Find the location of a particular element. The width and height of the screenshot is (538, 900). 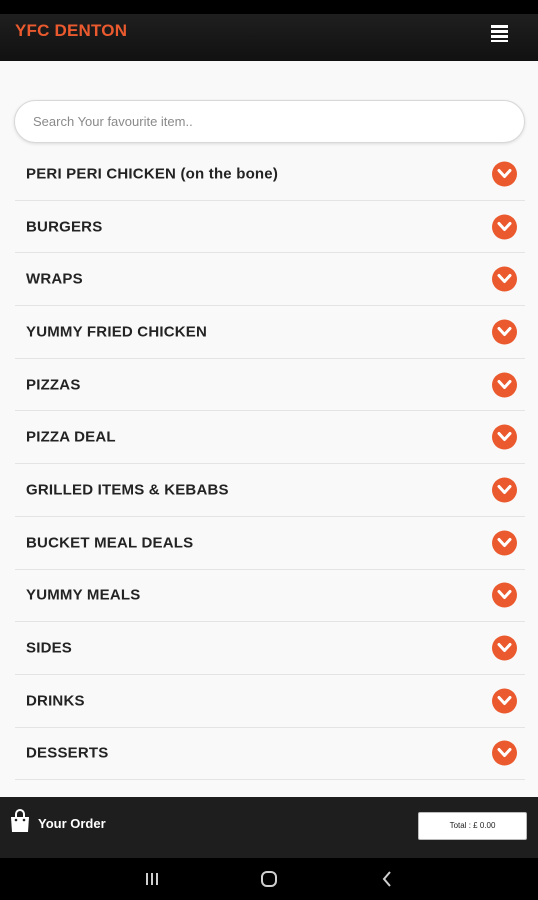

category-label: DESSERTS is located at coordinates (67, 753).